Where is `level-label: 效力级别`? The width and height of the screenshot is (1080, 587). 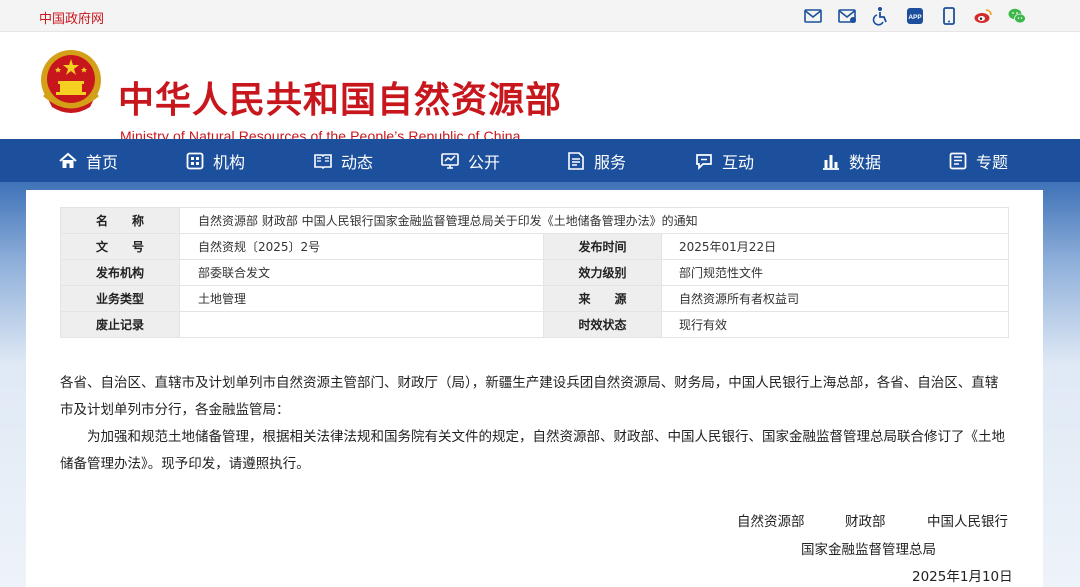
level-label: 效力级别 is located at coordinates (602, 272).